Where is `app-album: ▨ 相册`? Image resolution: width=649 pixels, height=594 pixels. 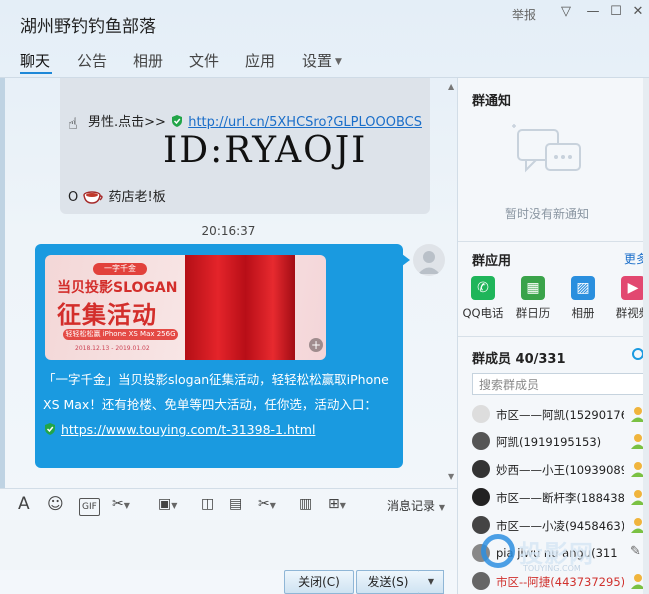
app-album: ▨ 相册 is located at coordinates (583, 298).